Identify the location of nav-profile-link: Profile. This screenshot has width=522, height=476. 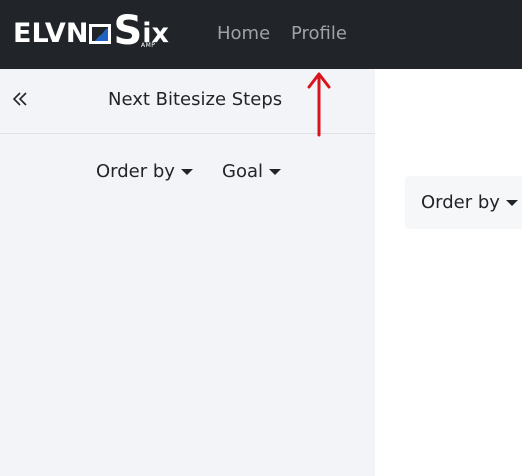
(319, 33).